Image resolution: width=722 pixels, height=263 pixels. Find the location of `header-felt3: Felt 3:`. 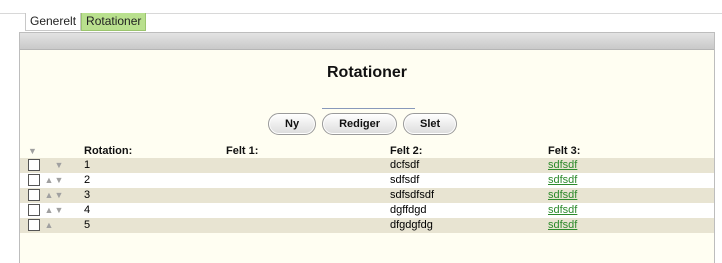

header-felt3: Felt 3: is located at coordinates (564, 150).